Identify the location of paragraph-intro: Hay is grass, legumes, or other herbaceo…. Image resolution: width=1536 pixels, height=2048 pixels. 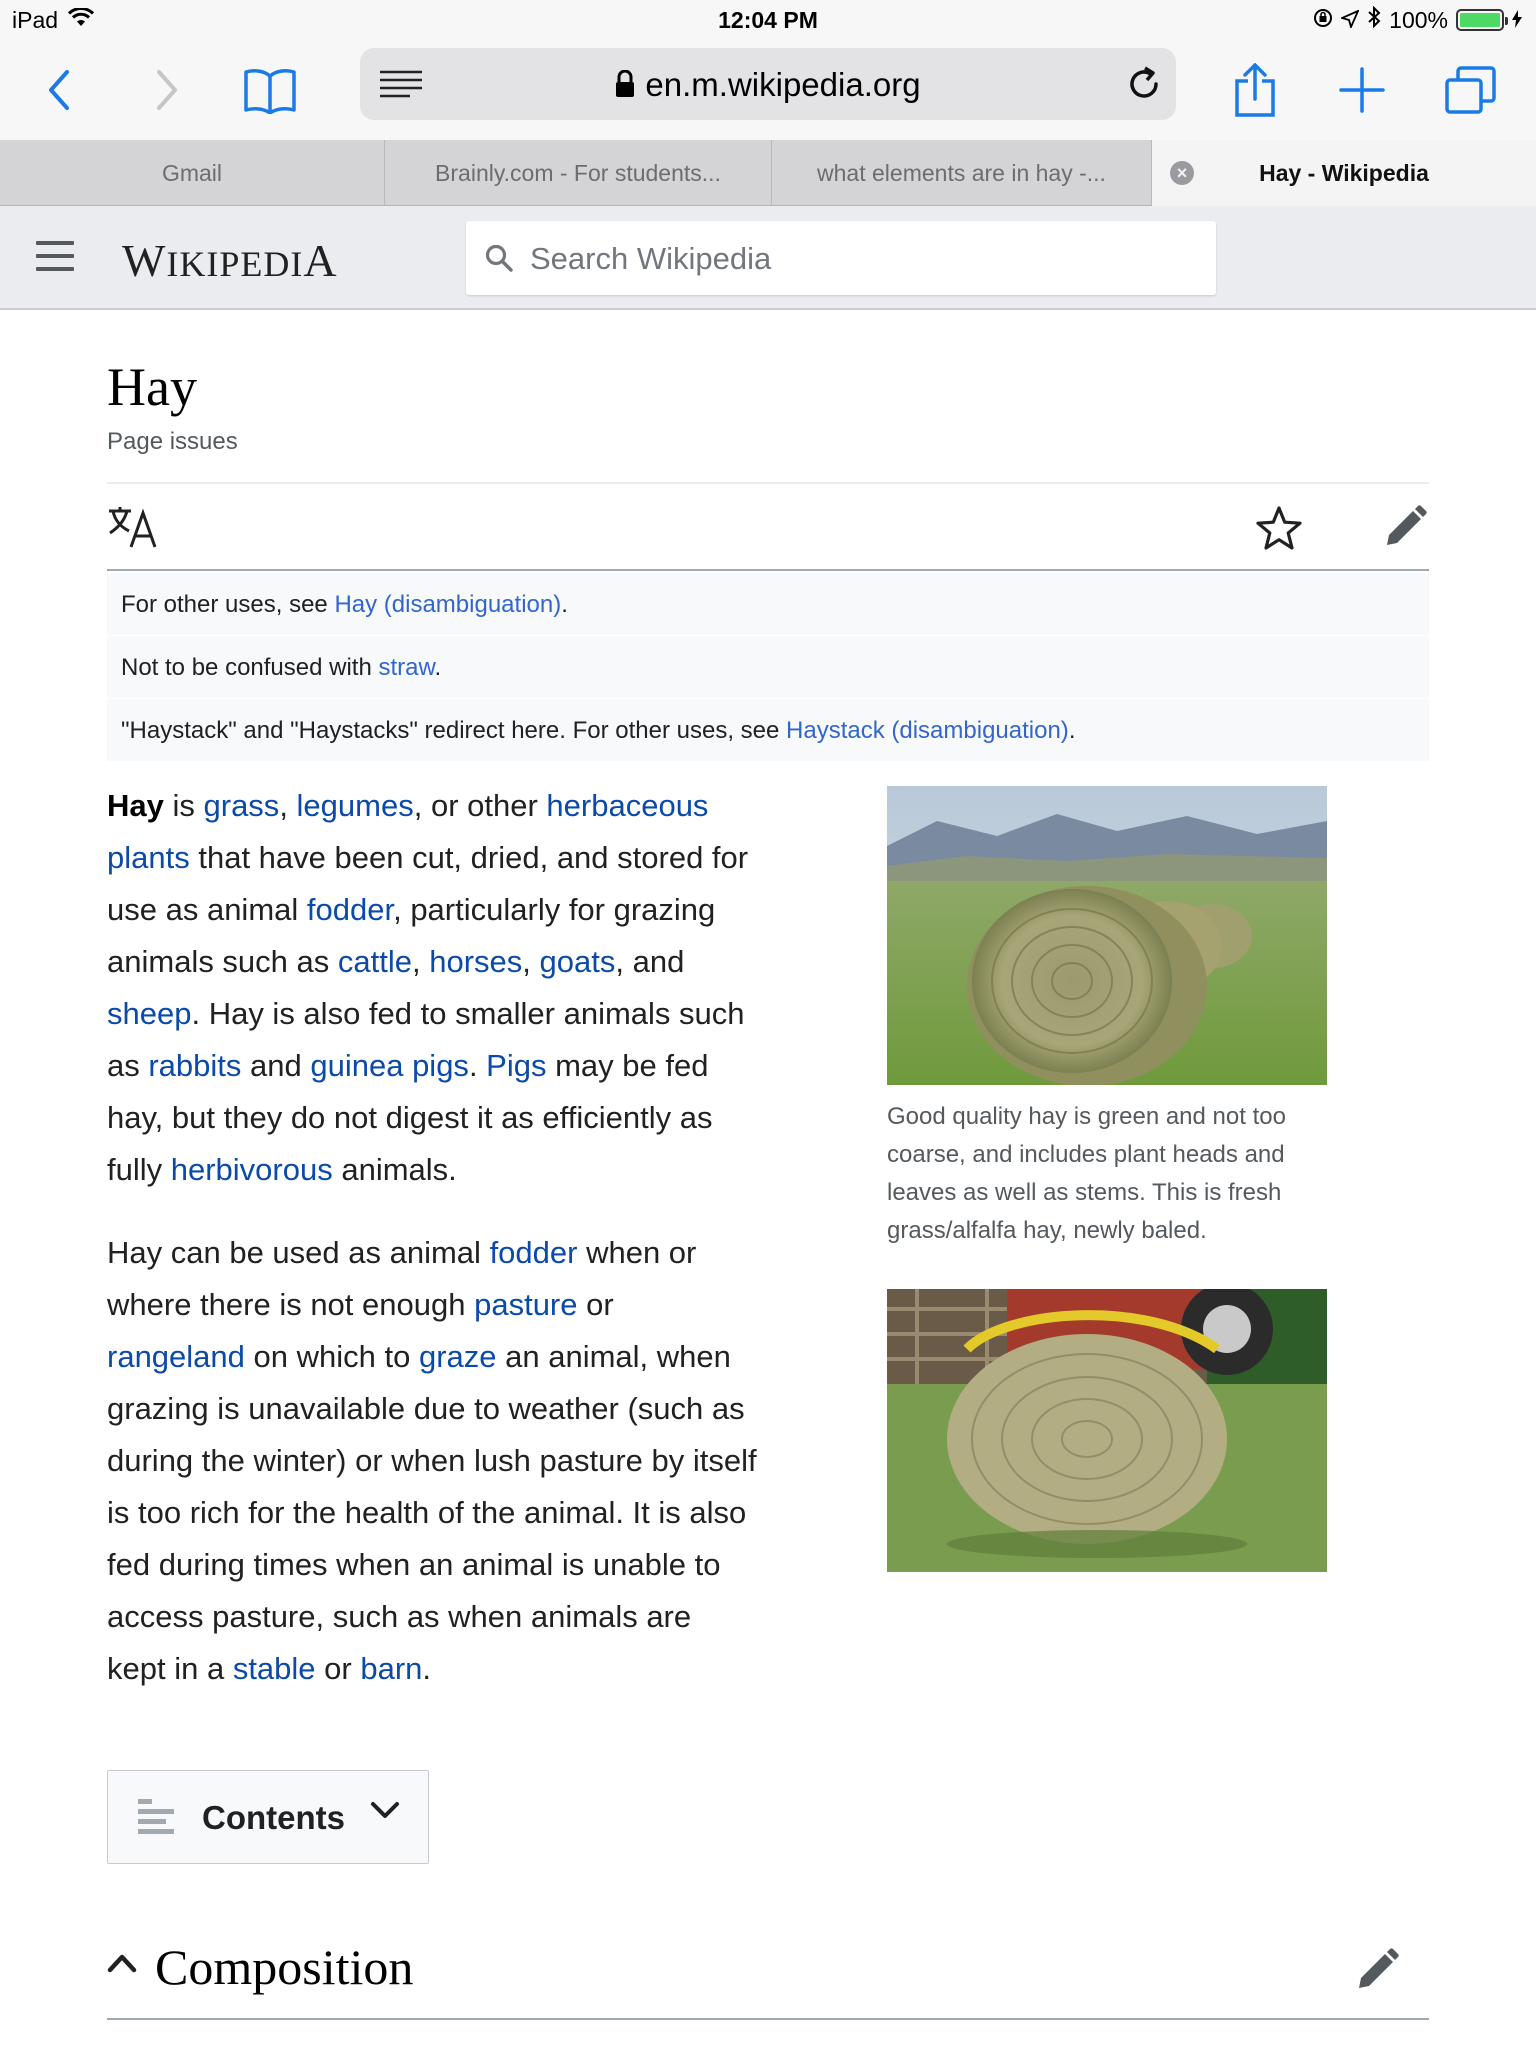
(428, 987).